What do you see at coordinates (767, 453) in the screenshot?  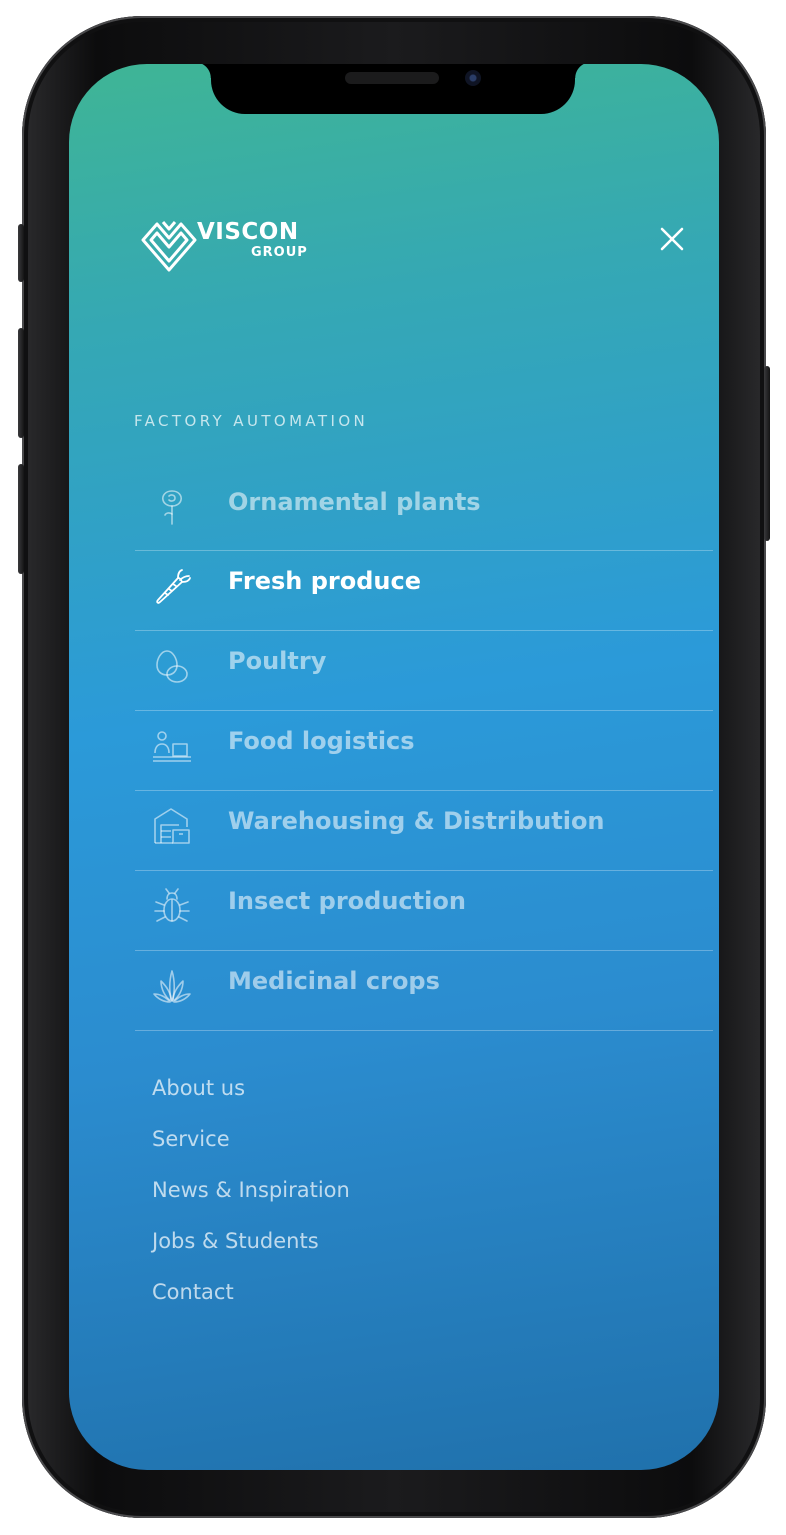 I see `side-button` at bounding box center [767, 453].